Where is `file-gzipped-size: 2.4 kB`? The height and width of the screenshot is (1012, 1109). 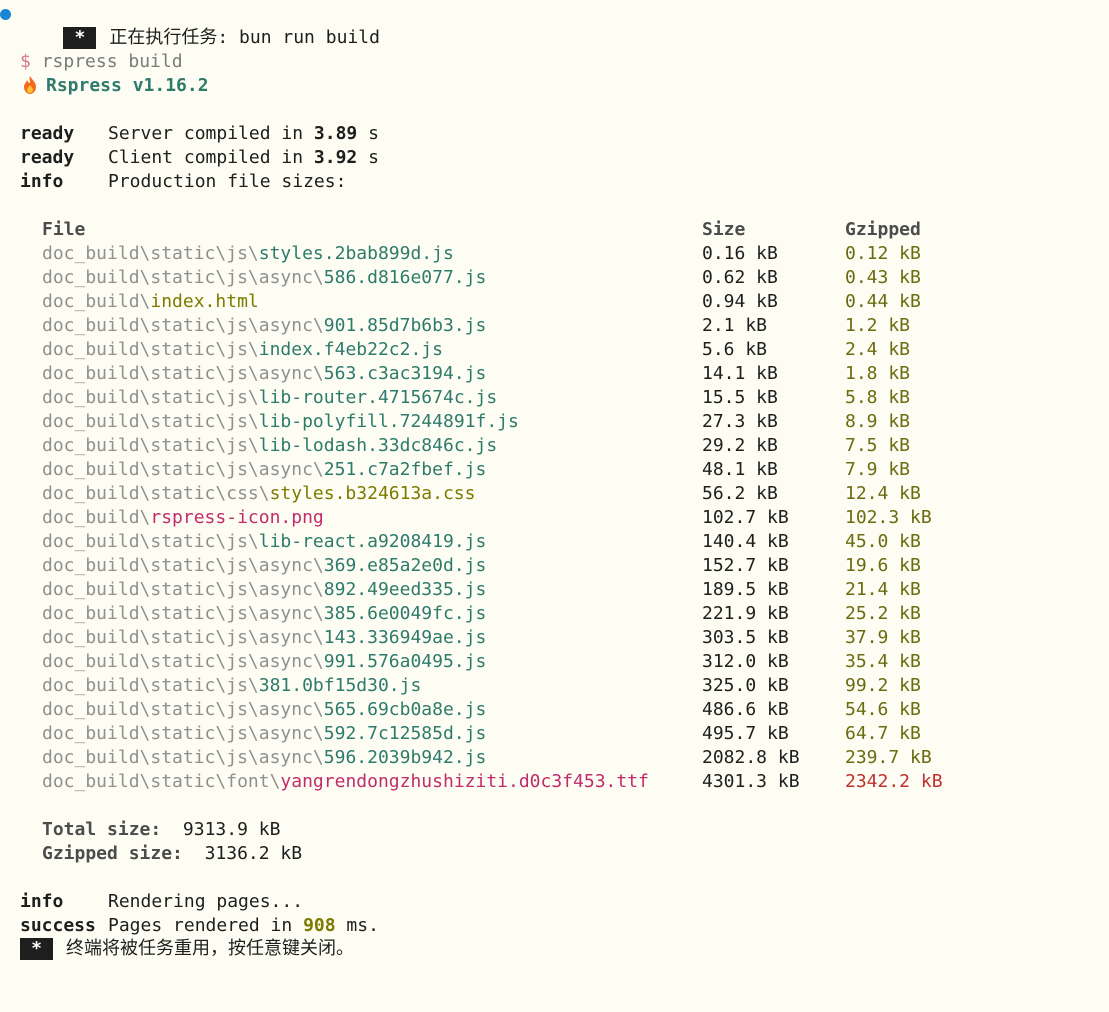 file-gzipped-size: 2.4 kB is located at coordinates (878, 349).